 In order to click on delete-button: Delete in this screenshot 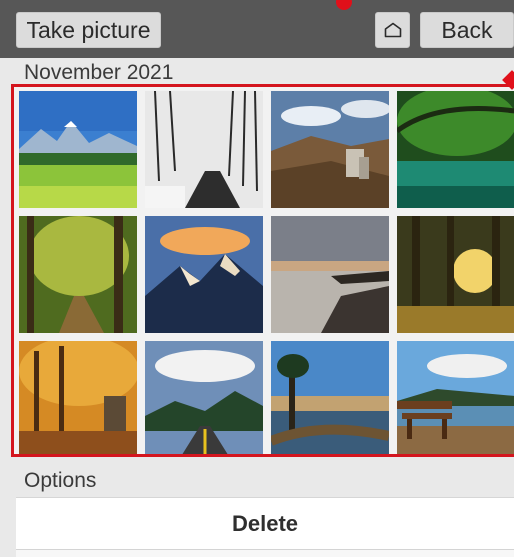, I will do `click(265, 523)`.